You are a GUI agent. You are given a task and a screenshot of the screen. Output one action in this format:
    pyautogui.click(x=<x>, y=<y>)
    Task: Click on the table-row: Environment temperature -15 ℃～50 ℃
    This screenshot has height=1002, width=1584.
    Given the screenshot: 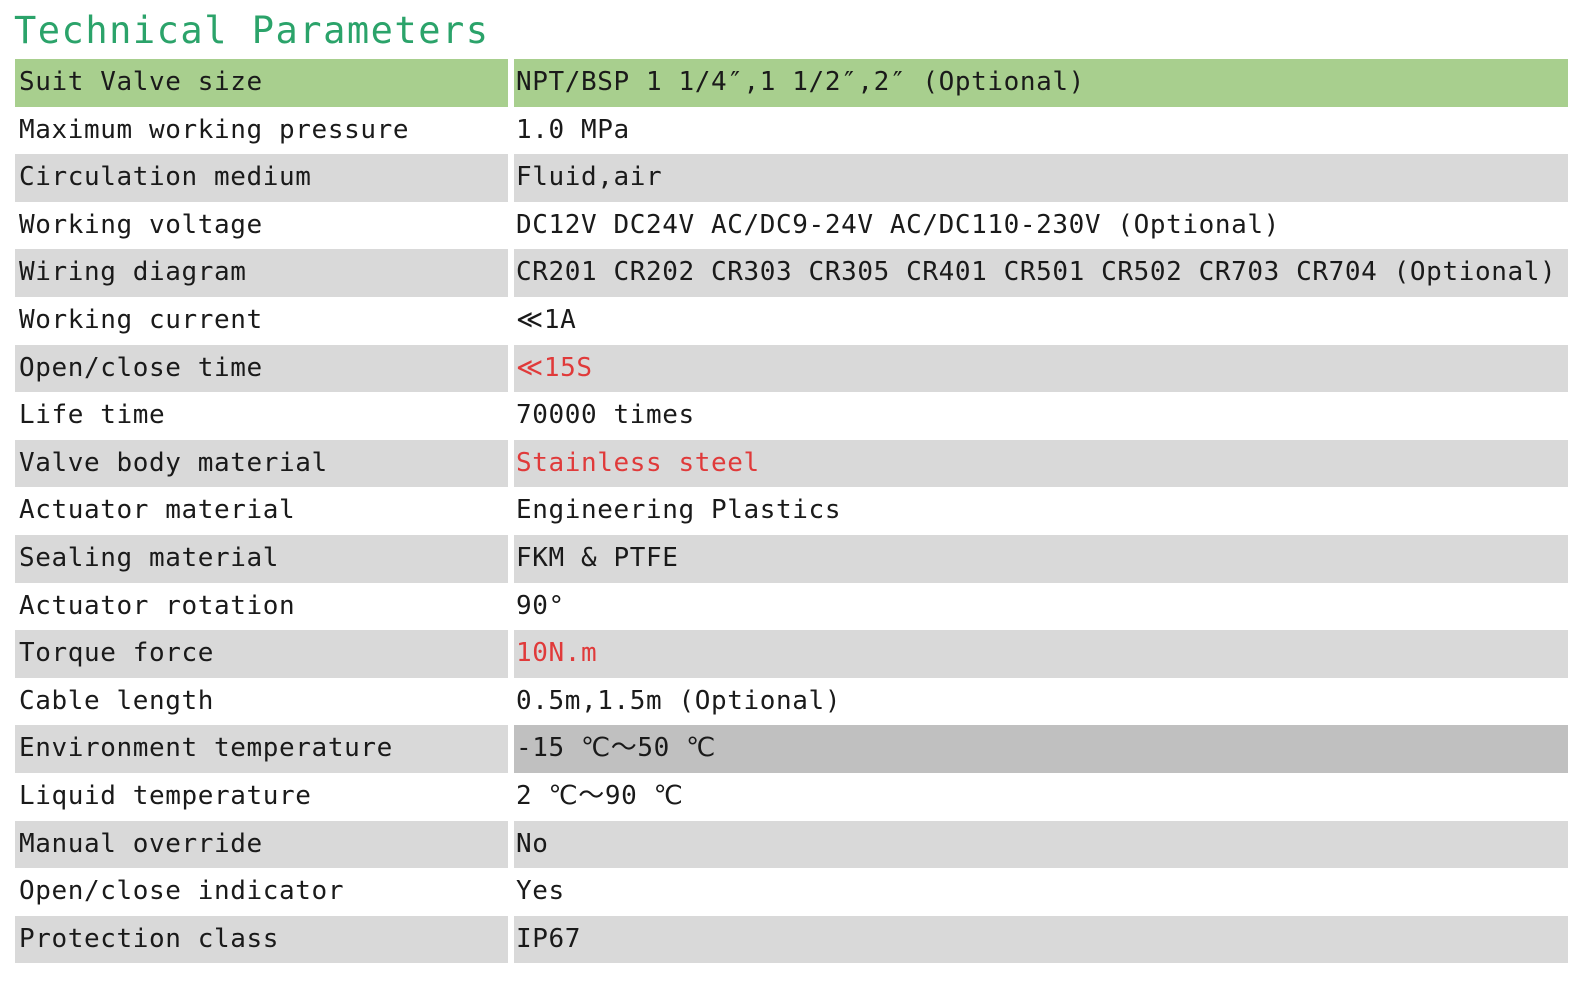 What is the action you would take?
    pyautogui.click(x=792, y=749)
    